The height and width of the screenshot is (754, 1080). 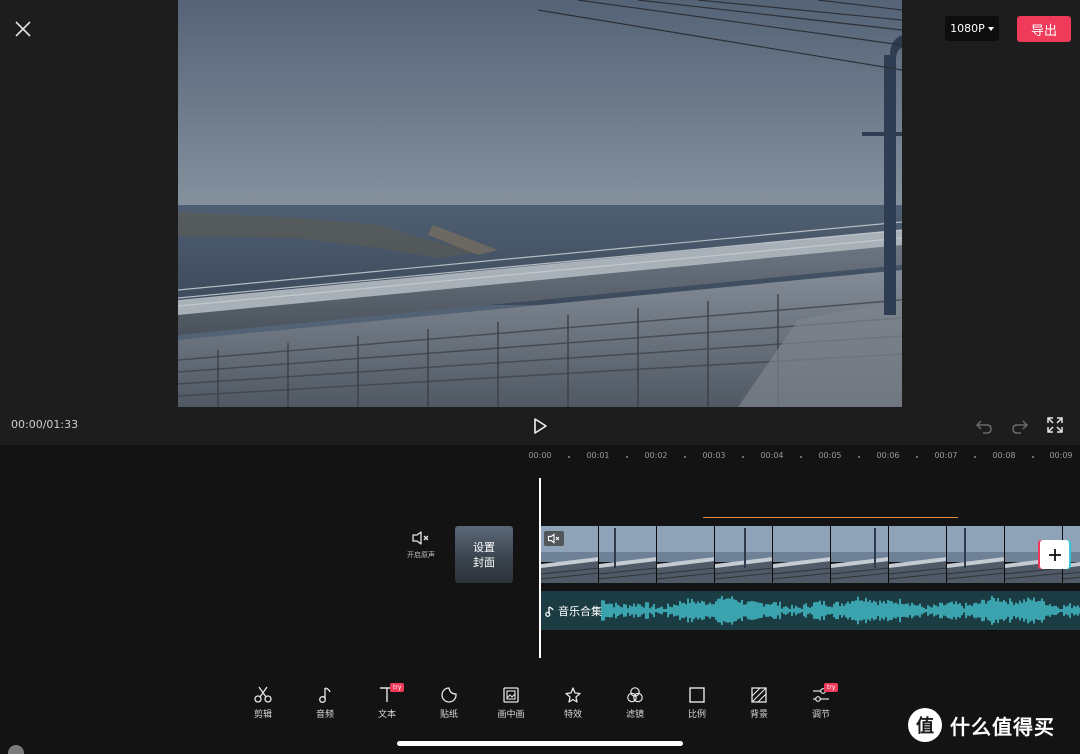 I want to click on undo-icon, so click(x=984, y=426).